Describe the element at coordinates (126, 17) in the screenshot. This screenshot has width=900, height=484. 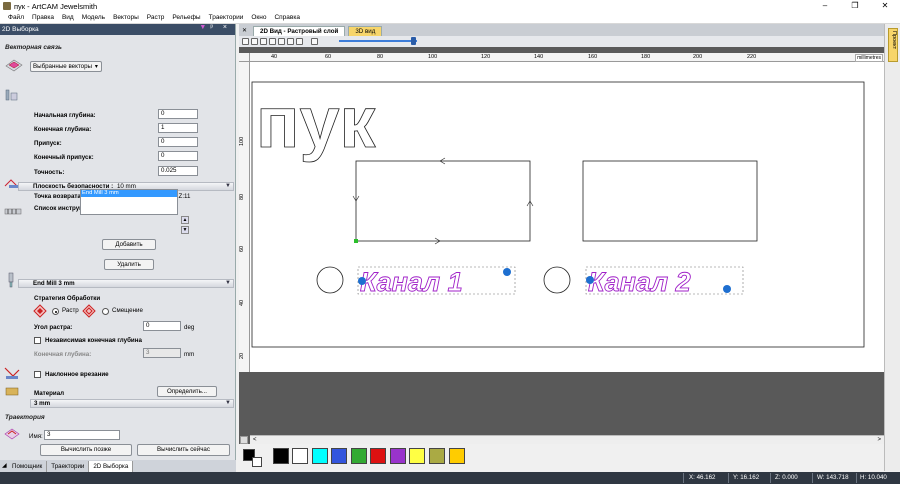
I see `menu-vectors: Векторы` at that location.